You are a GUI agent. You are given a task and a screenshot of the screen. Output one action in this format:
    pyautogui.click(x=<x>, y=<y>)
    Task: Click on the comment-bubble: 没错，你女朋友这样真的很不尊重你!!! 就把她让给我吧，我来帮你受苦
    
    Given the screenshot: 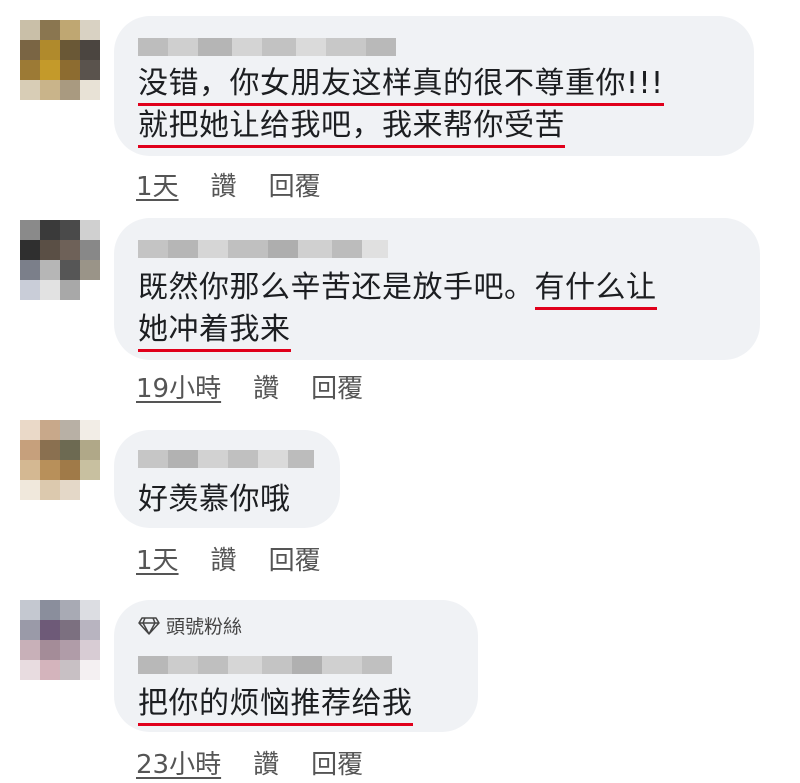 What is the action you would take?
    pyautogui.click(x=434, y=86)
    